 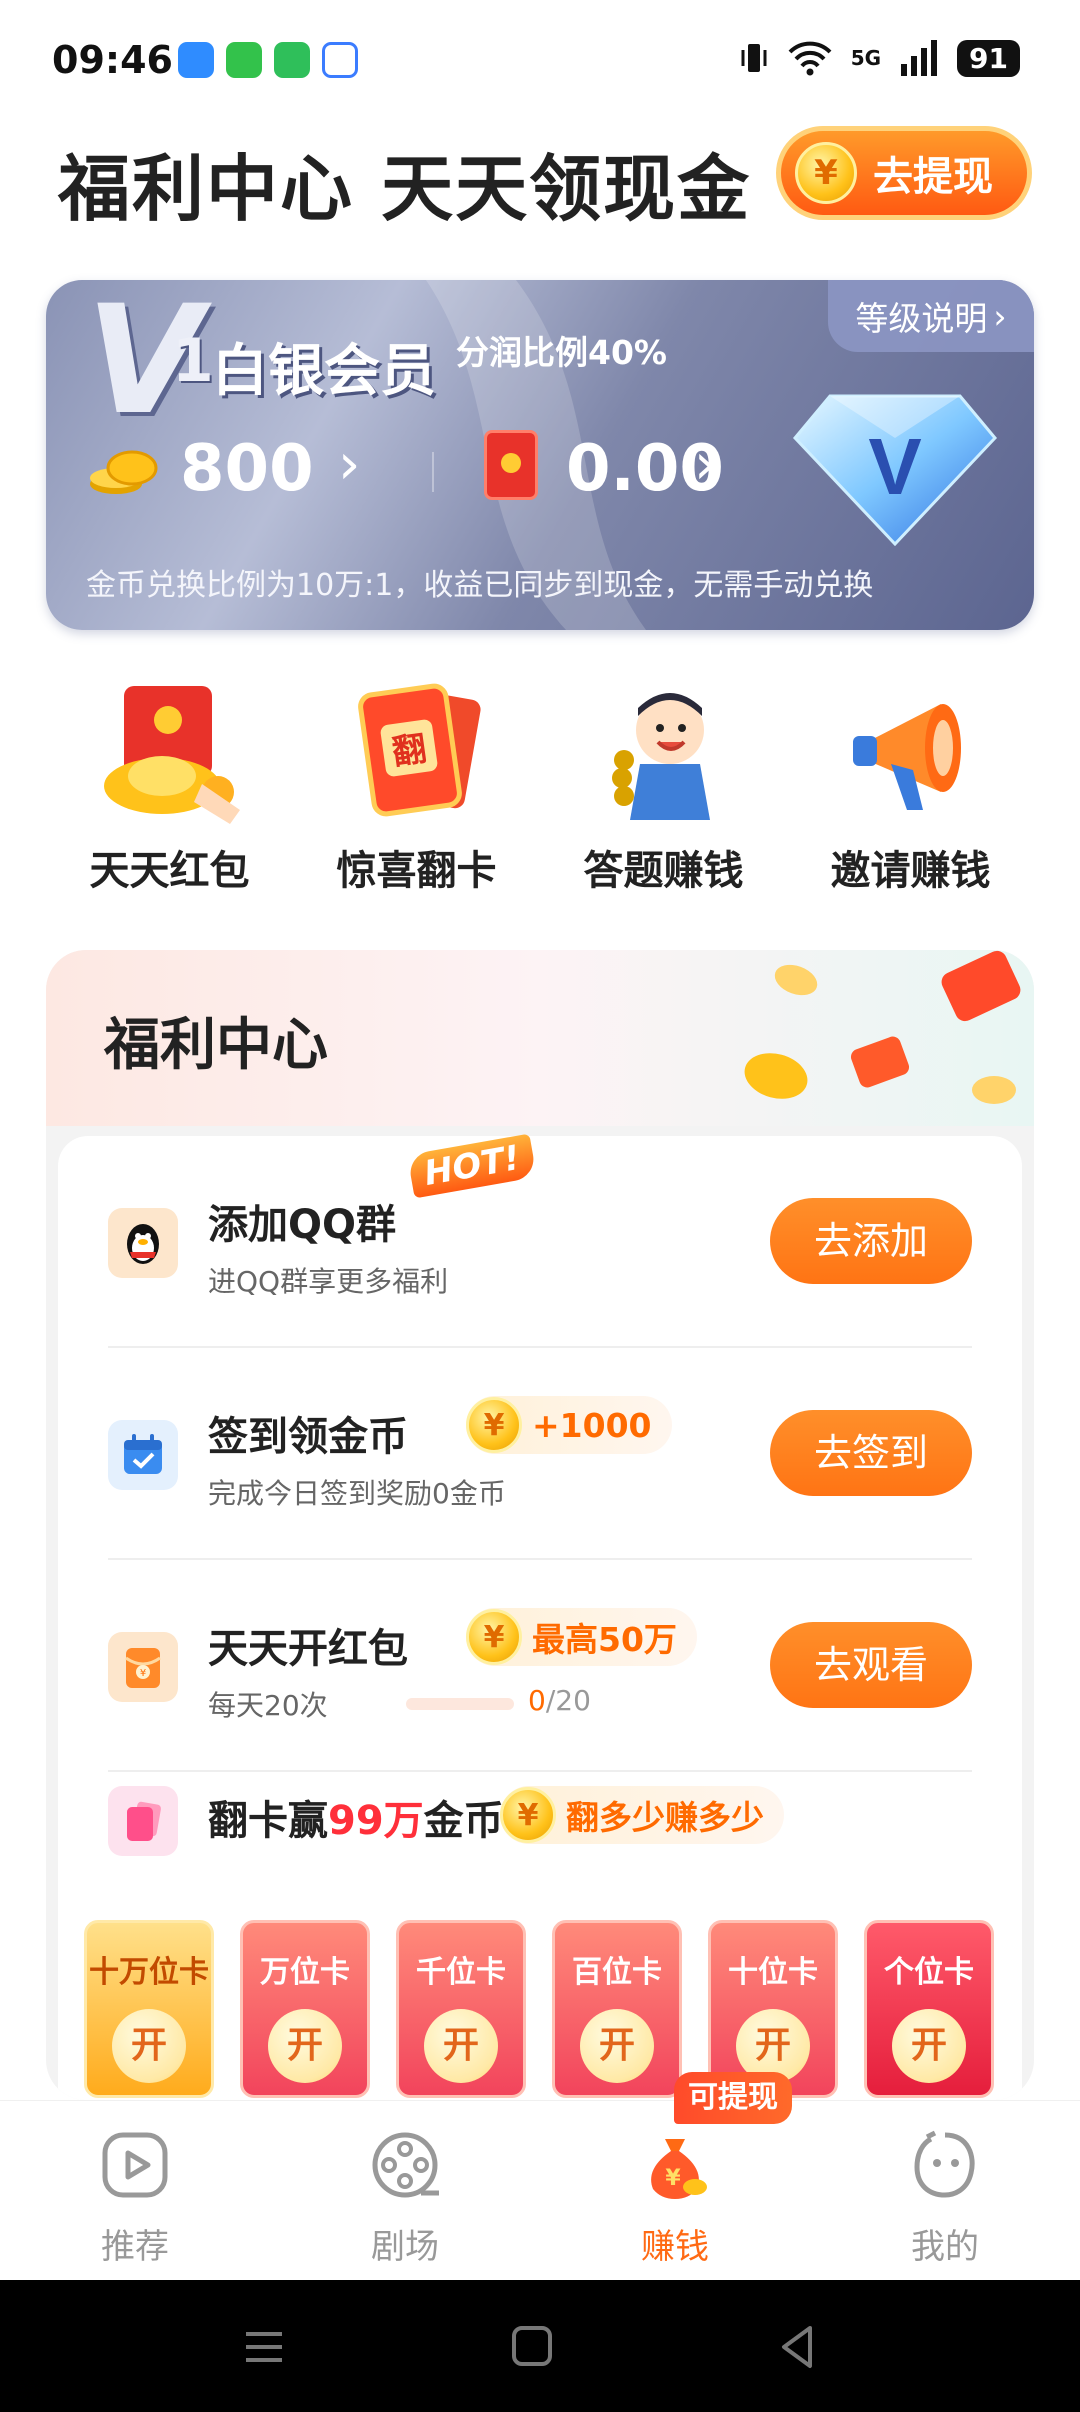 I want to click on status-bar: 09:46 5G 91, so click(x=540, y=60).